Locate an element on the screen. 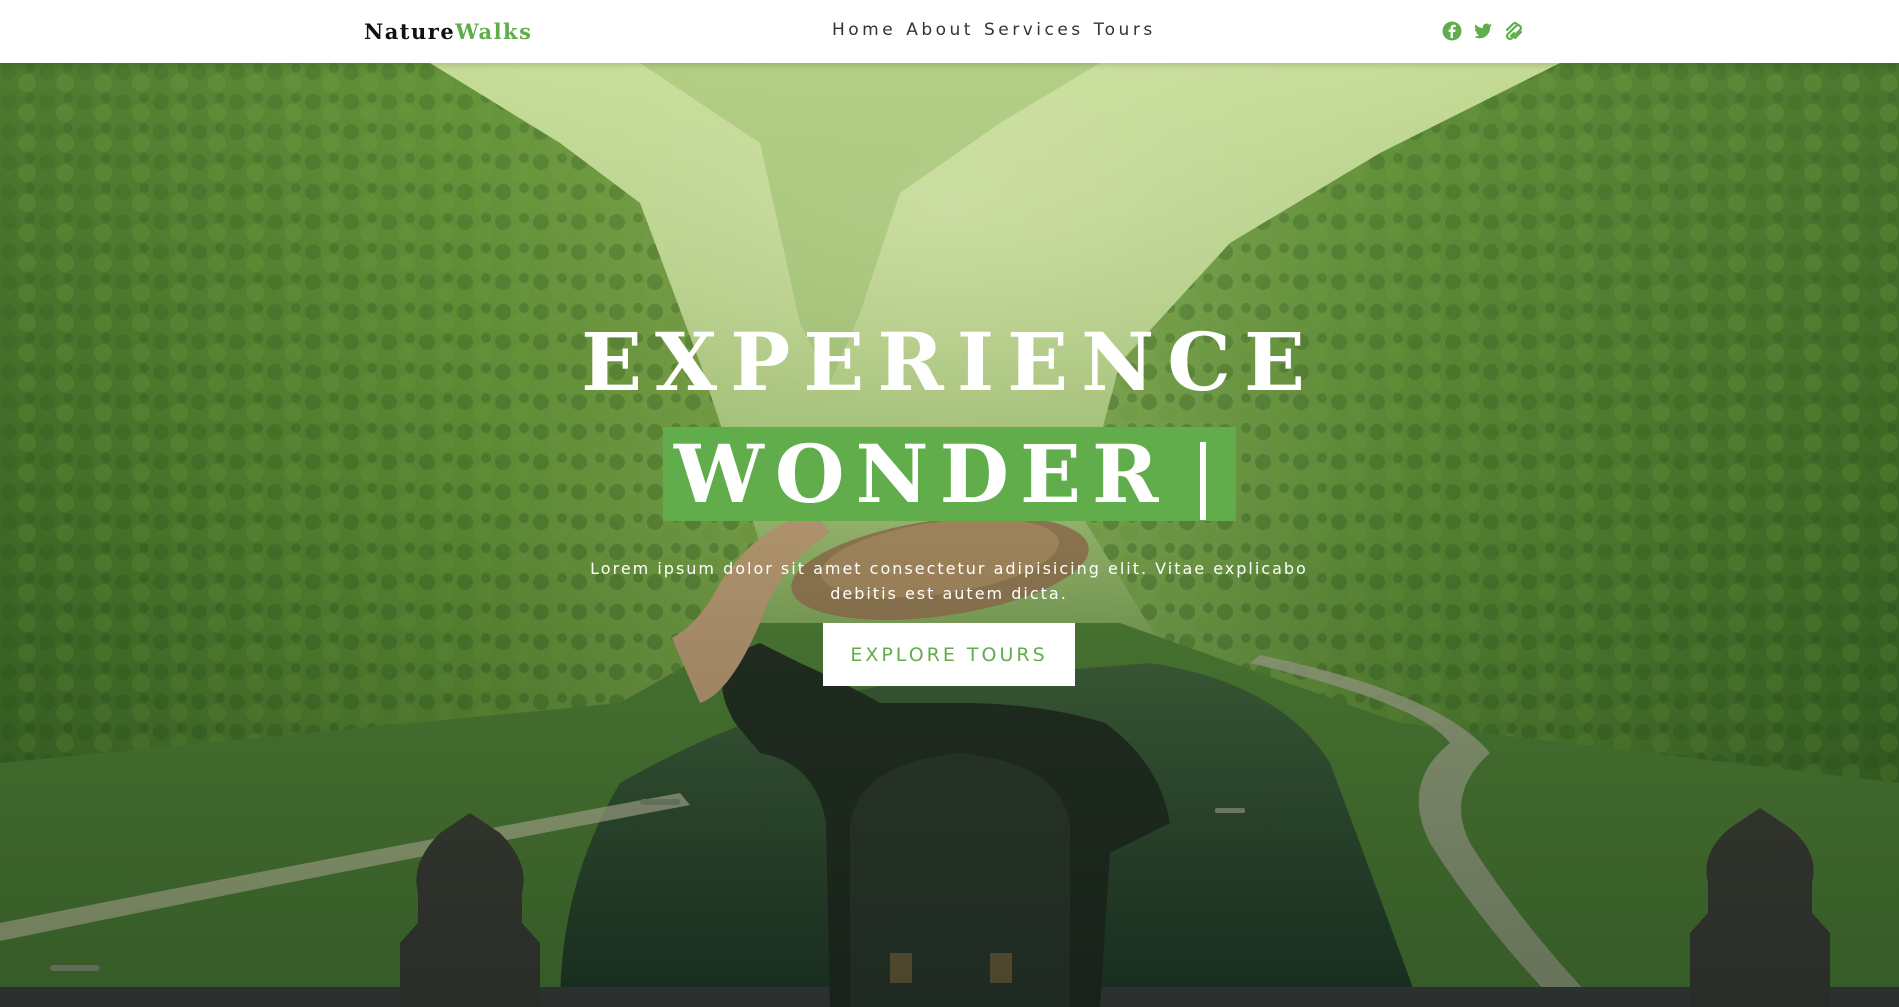 The image size is (1899, 1007). logo-accent: Walks is located at coordinates (494, 31).